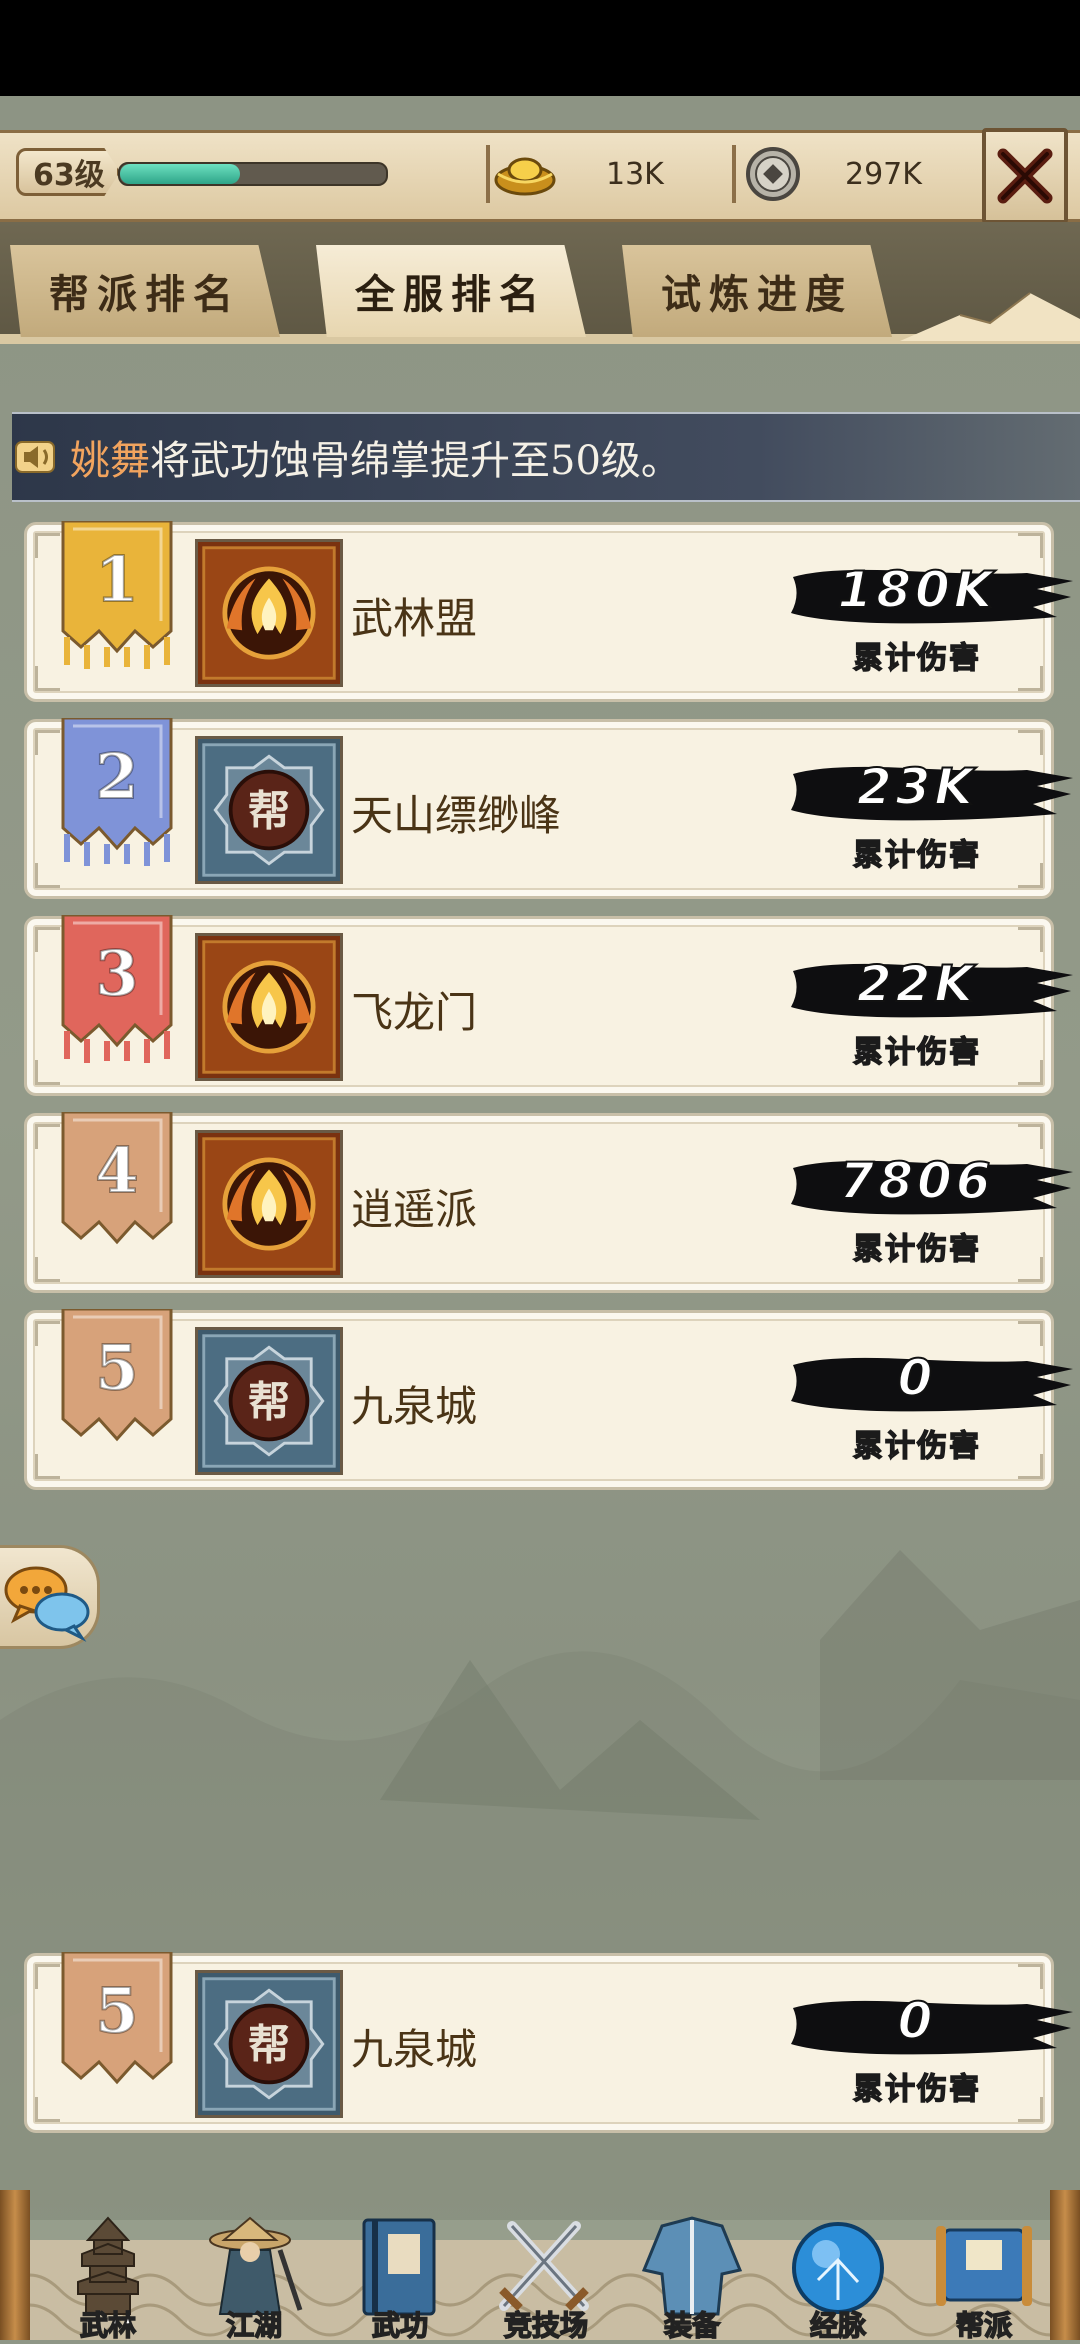  What do you see at coordinates (1065, 2265) in the screenshot?
I see `nav-pillar-right` at bounding box center [1065, 2265].